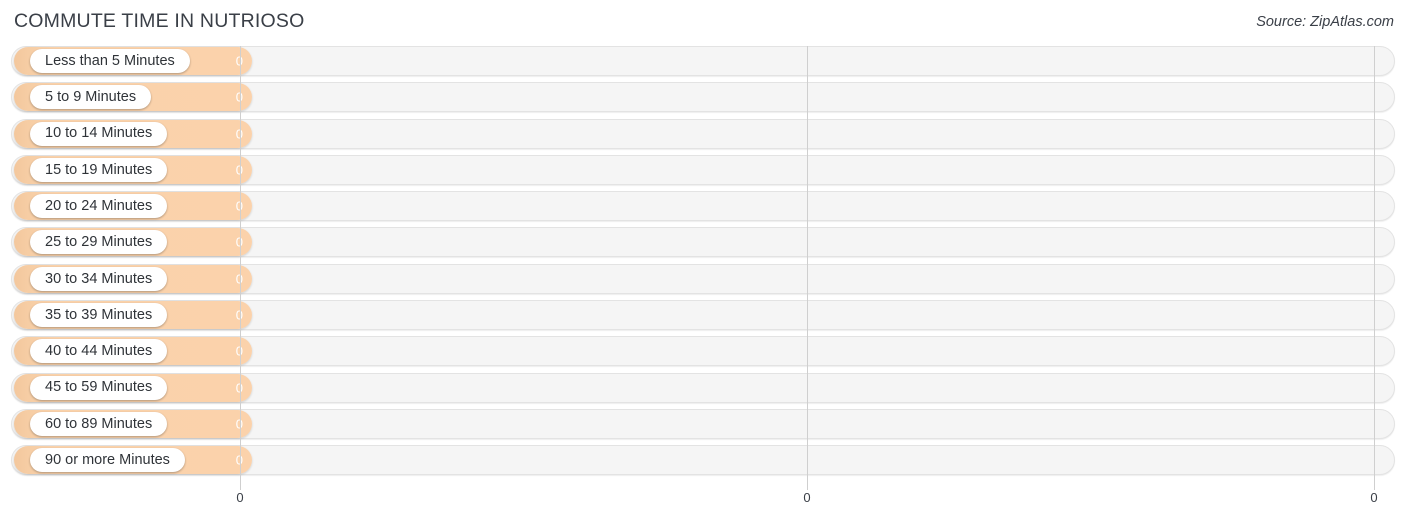 The image size is (1406, 523). I want to click on bar-row: 0 10 to 14 Minutes, so click(703, 133).